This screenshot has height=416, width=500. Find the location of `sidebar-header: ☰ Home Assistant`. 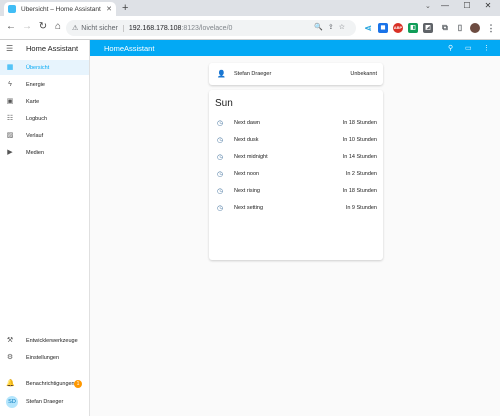

sidebar-header: ☰ Home Assistant is located at coordinates (44, 48).